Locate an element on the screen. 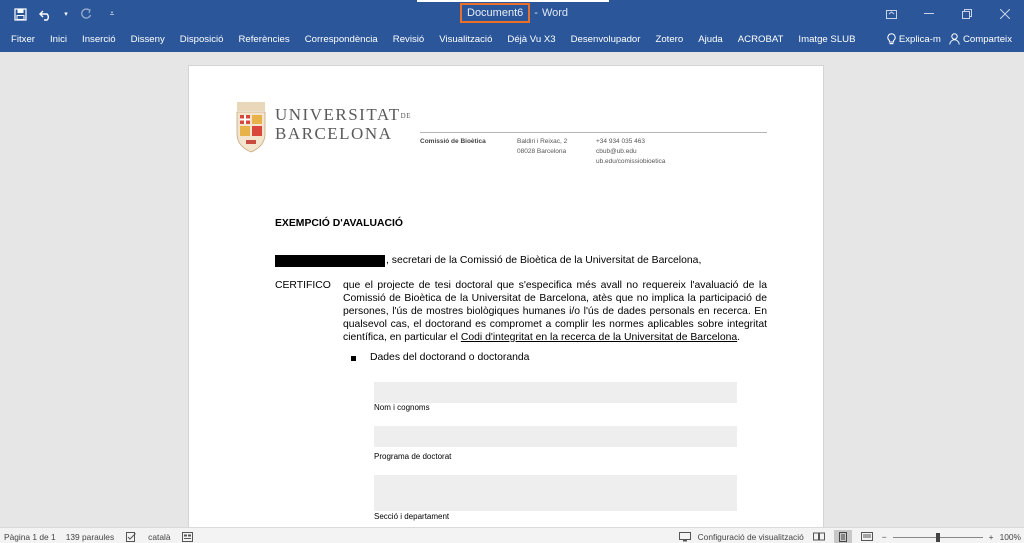 Image resolution: width=1024 pixels, height=543 pixels. word-count: 139 paraules is located at coordinates (90, 537).